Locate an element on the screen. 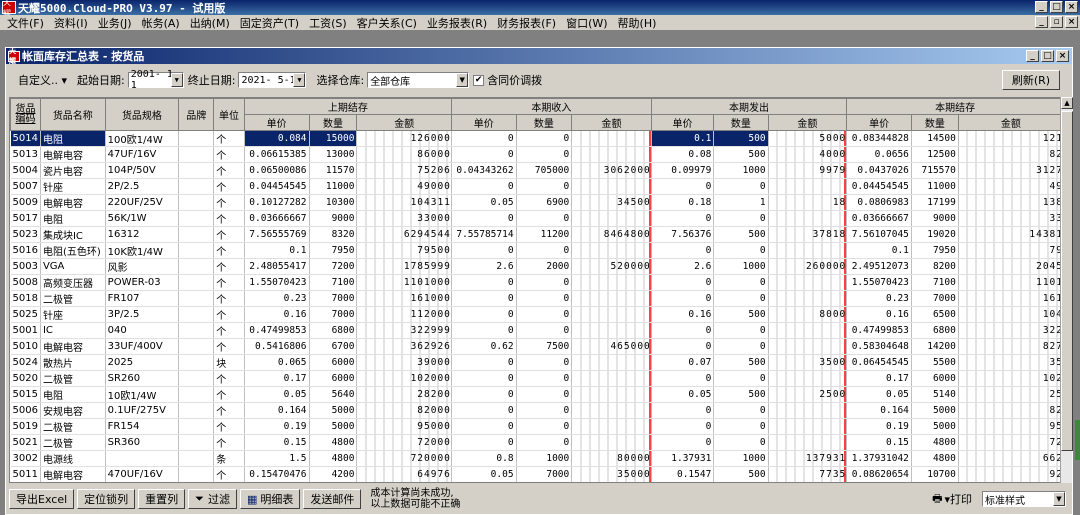 Image resolution: width=1080 pixels, height=515 pixels. menu-item-2: 业务(J) is located at coordinates (115, 23).